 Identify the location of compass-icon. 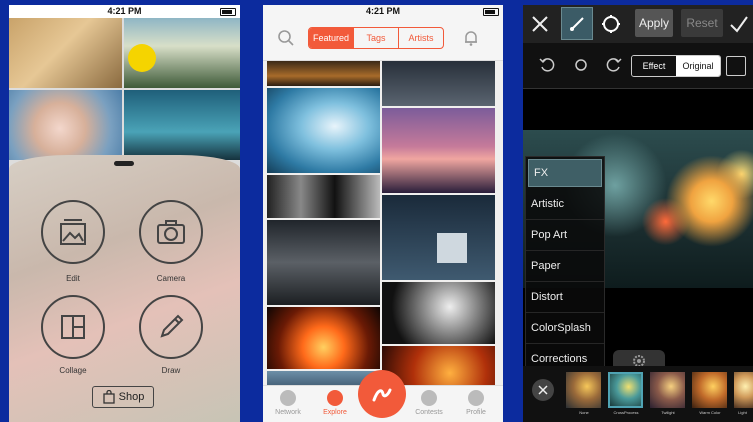
(335, 398).